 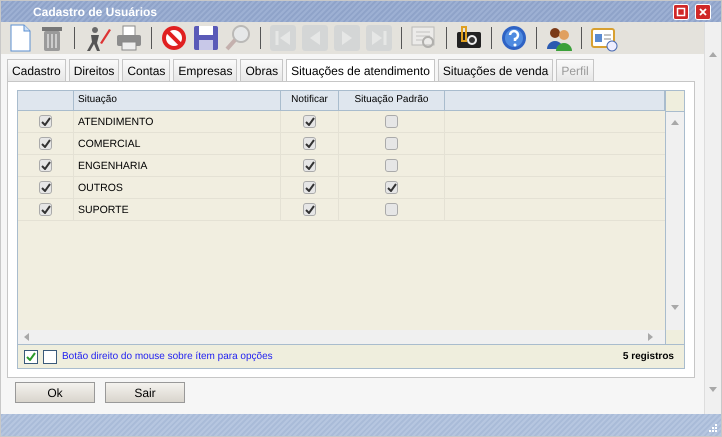 What do you see at coordinates (94, 70) in the screenshot?
I see `tab: Direitos` at bounding box center [94, 70].